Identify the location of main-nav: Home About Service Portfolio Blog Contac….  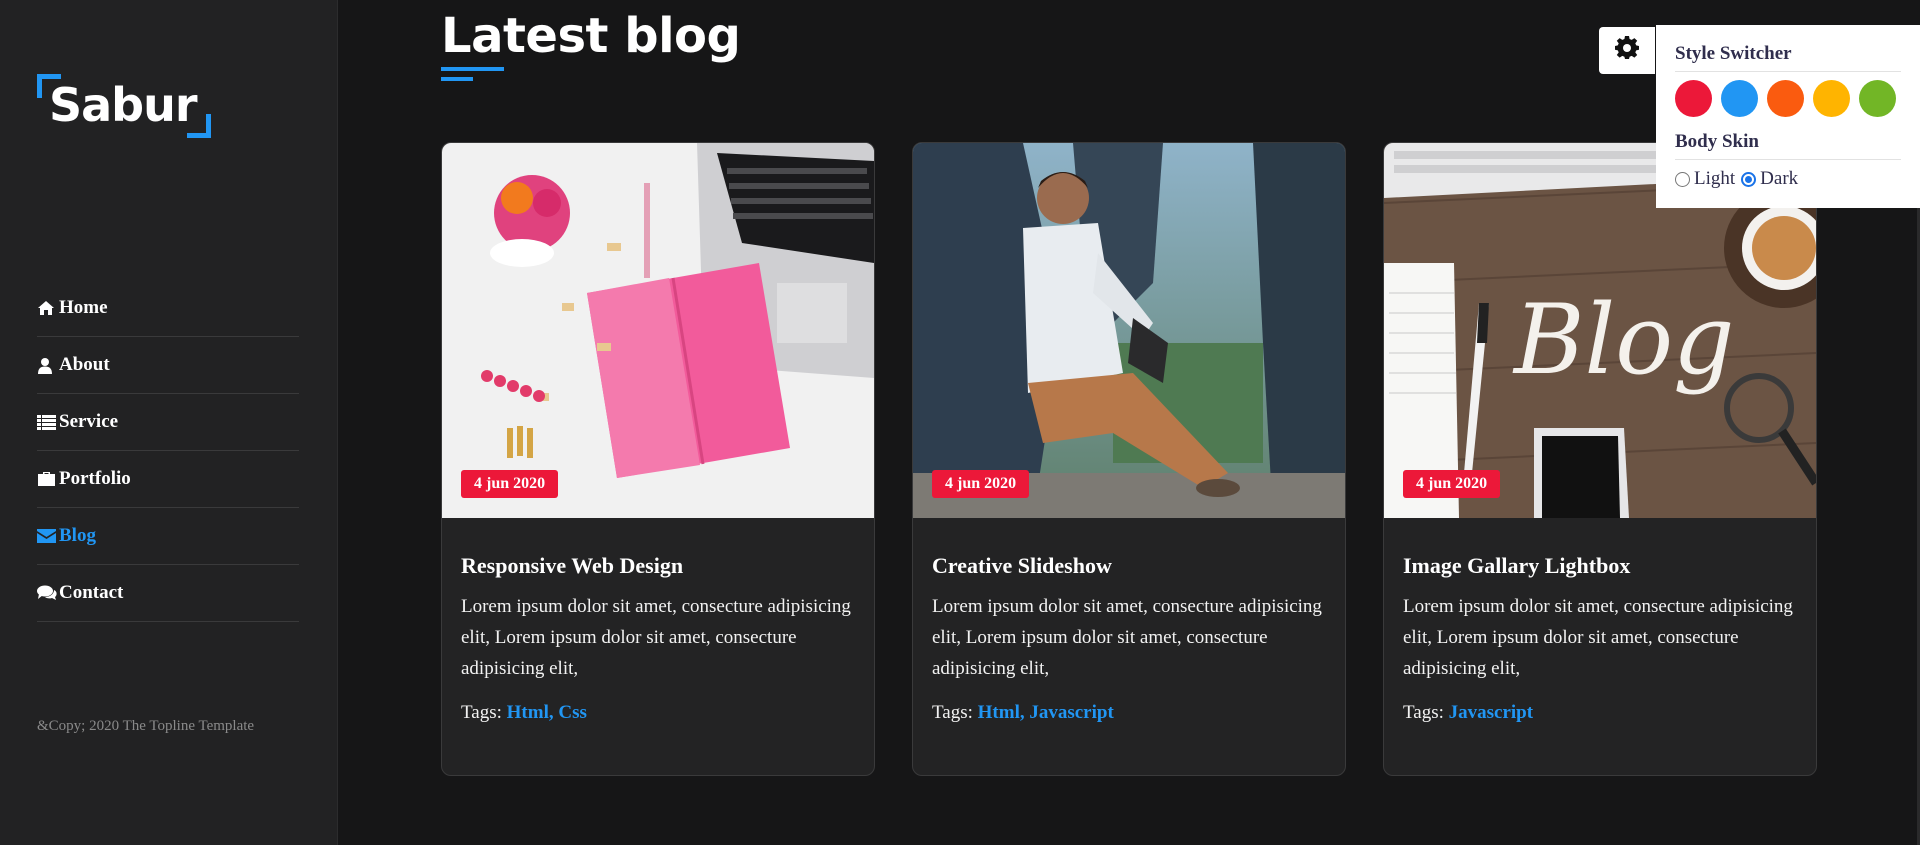
(168, 451).